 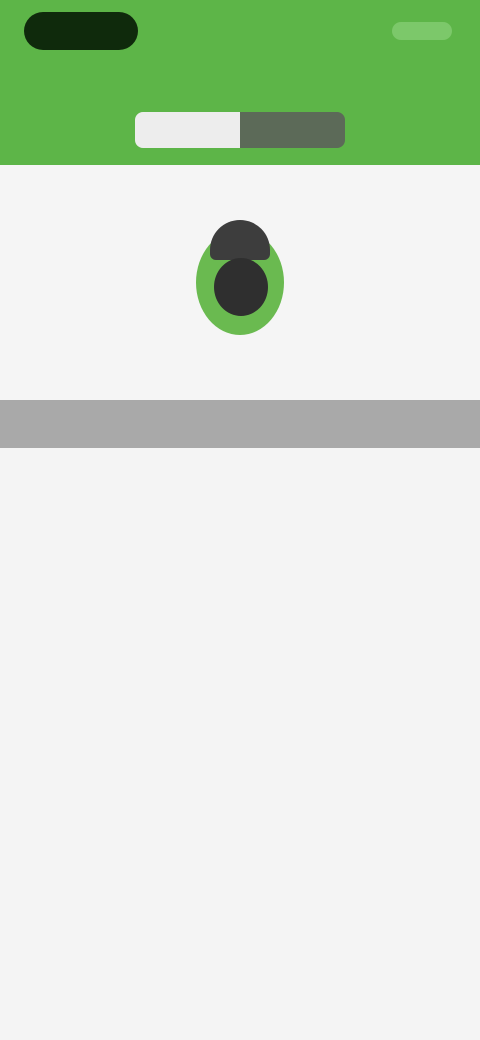 What do you see at coordinates (73, 81) in the screenshot?
I see `header-subtext` at bounding box center [73, 81].